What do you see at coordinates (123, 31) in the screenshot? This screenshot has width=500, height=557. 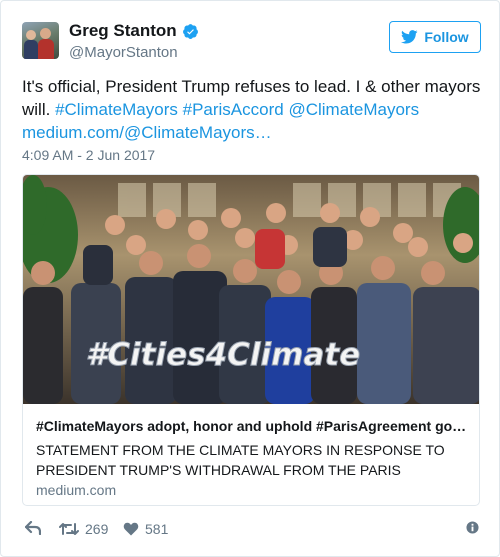 I see `user-name-text: Greg Stanton` at bounding box center [123, 31].